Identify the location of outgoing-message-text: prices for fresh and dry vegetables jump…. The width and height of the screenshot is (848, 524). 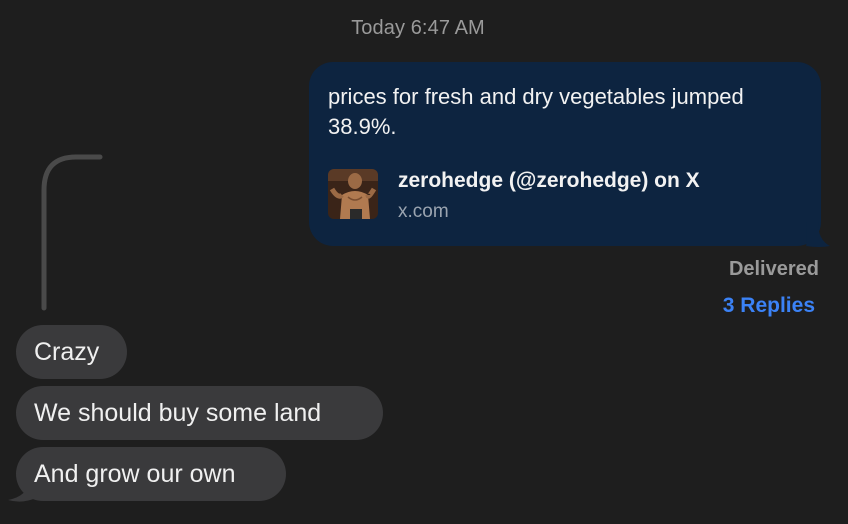
(536, 111).